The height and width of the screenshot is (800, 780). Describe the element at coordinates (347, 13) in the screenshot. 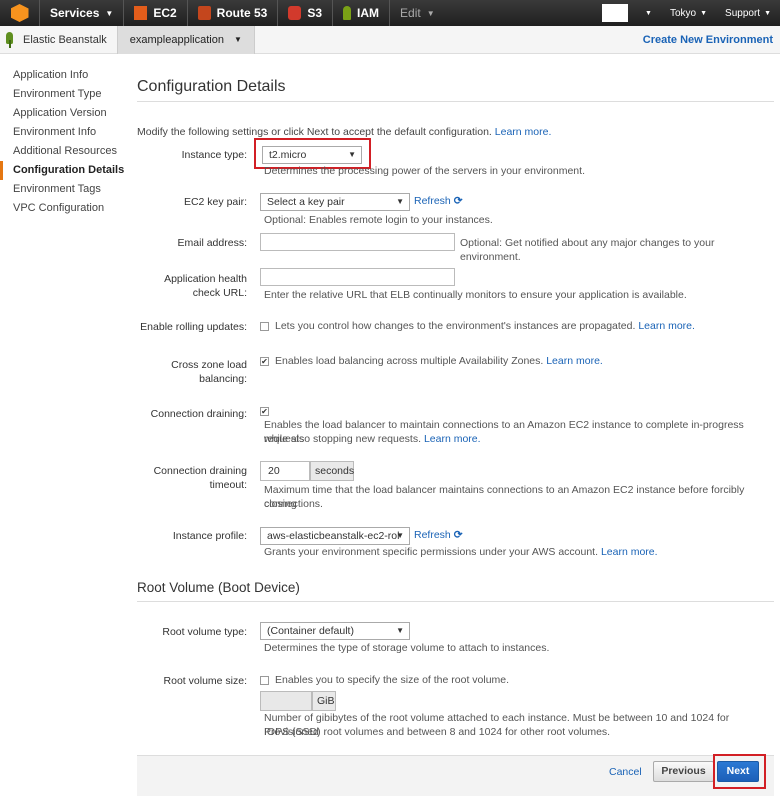

I see `iam-icon` at that location.